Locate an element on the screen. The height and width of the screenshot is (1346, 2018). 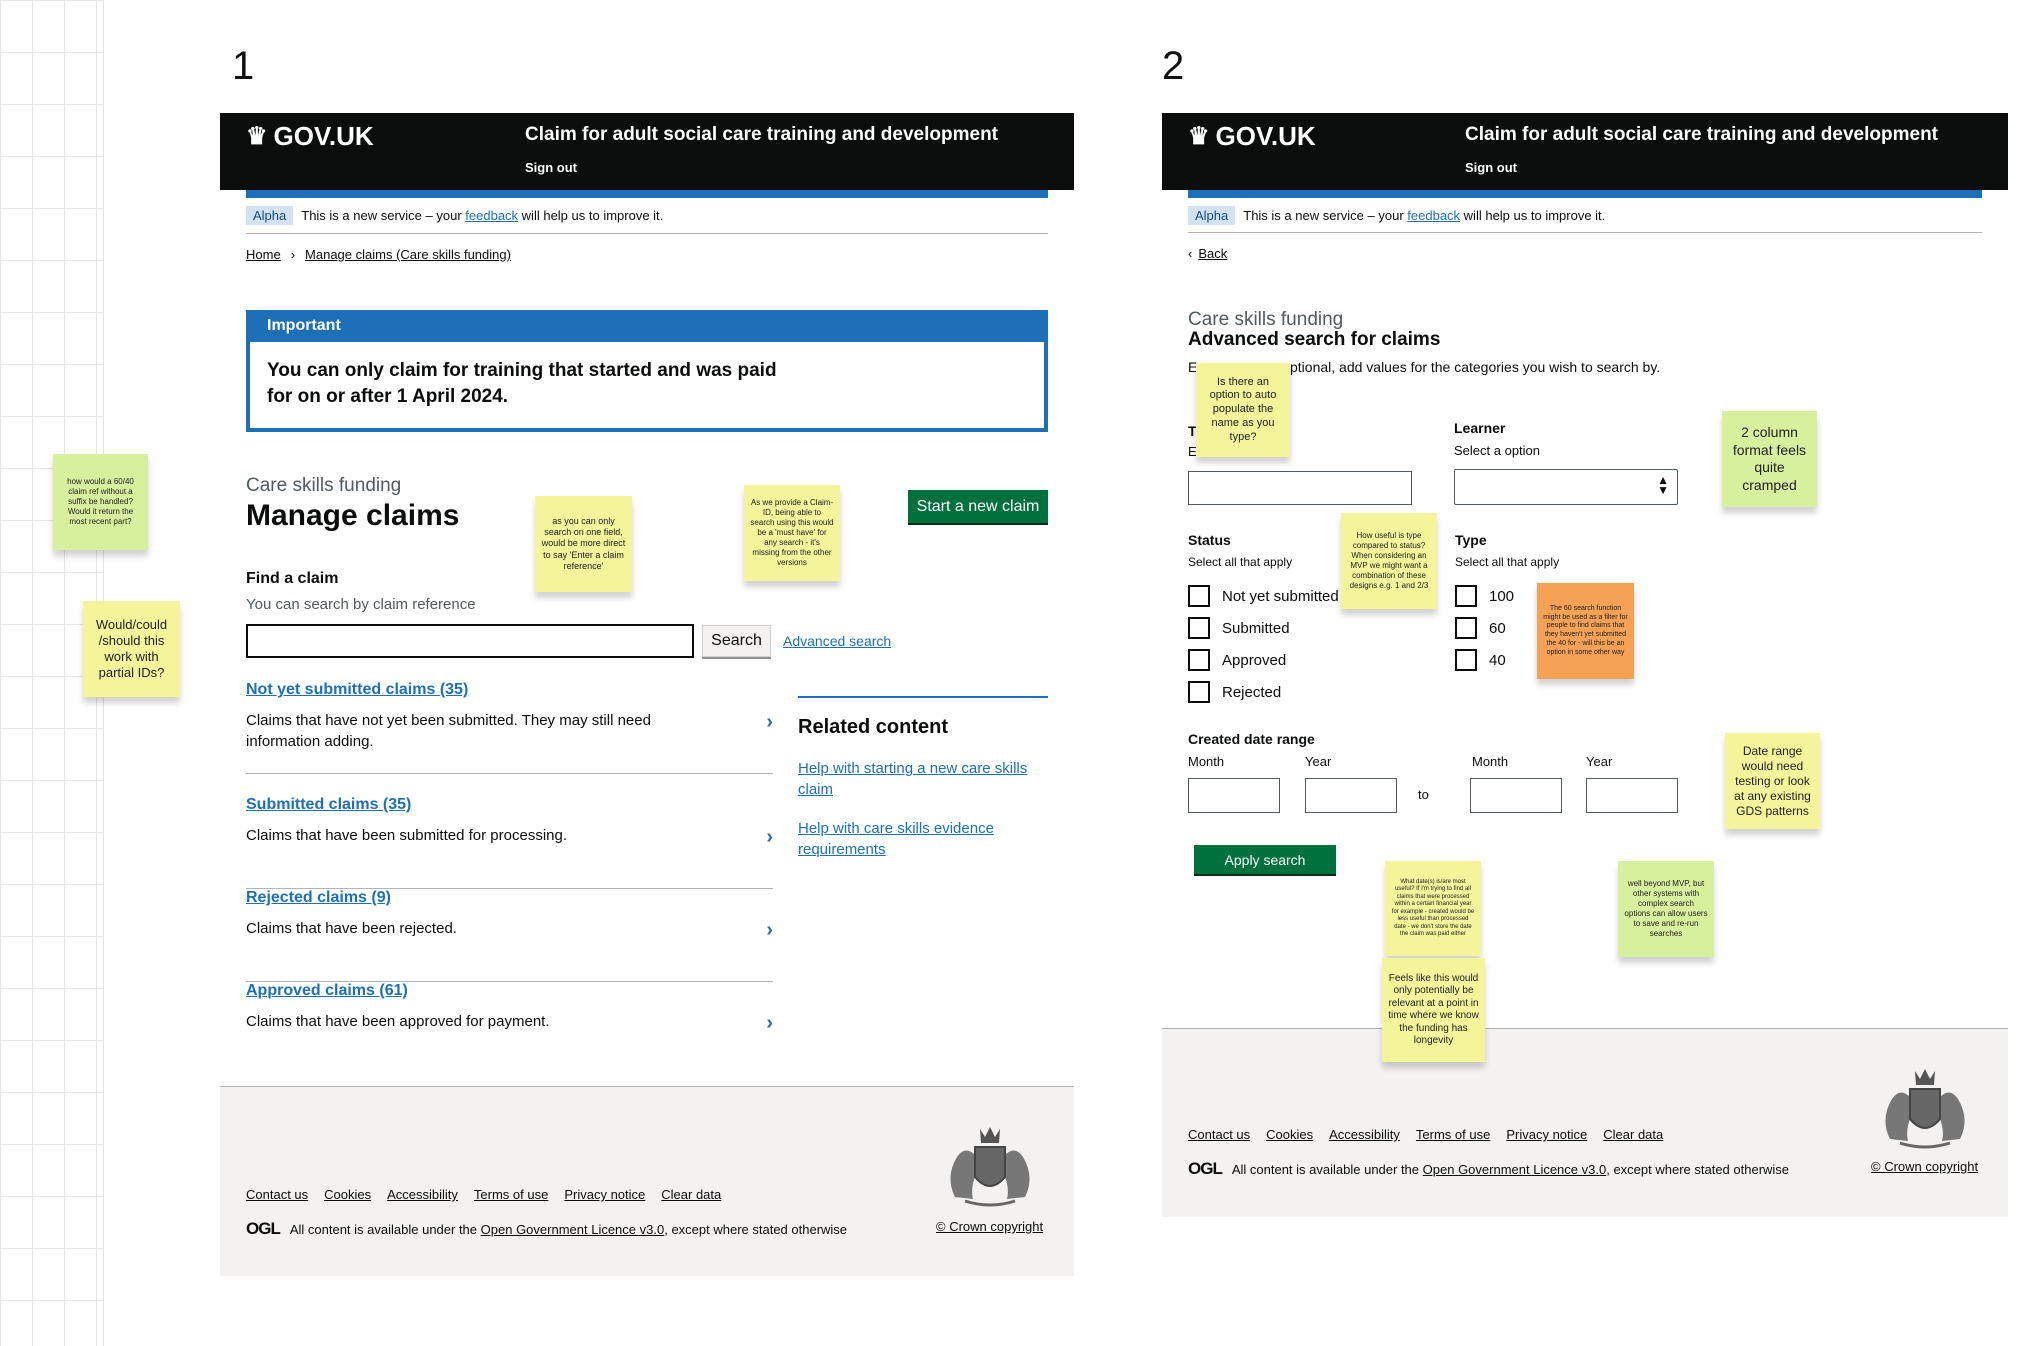
back-link-label: Back is located at coordinates (1212, 253).